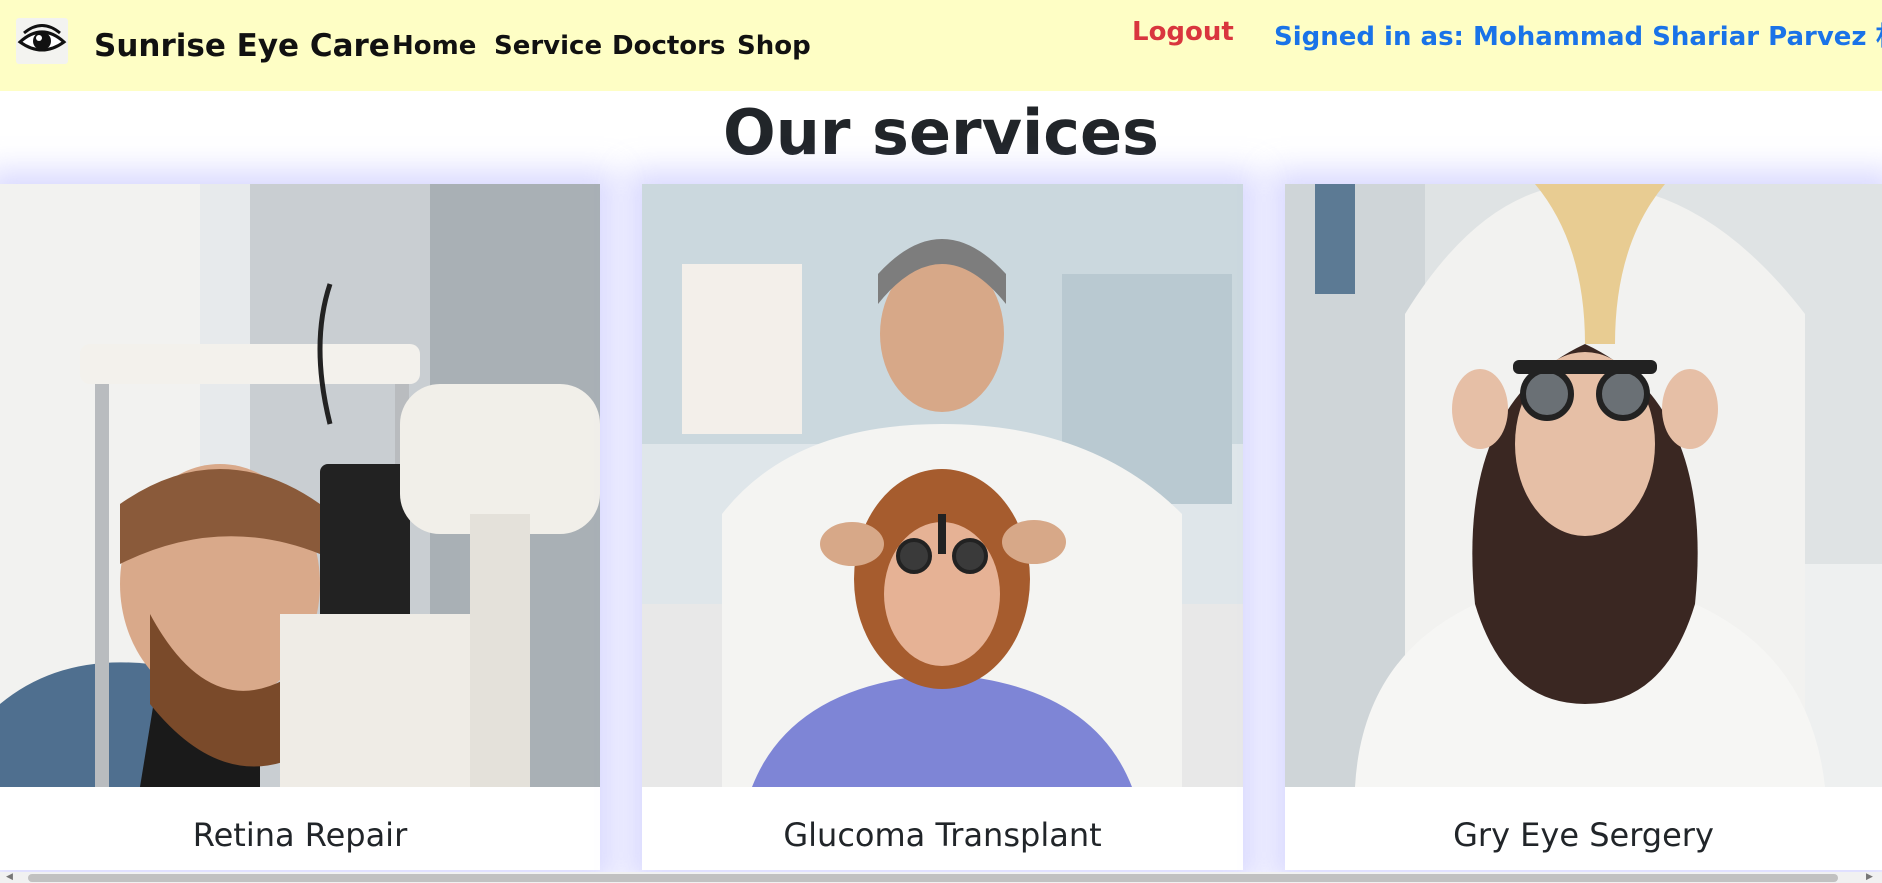 The height and width of the screenshot is (883, 1882). I want to click on nav-link-service: Service, so click(548, 46).